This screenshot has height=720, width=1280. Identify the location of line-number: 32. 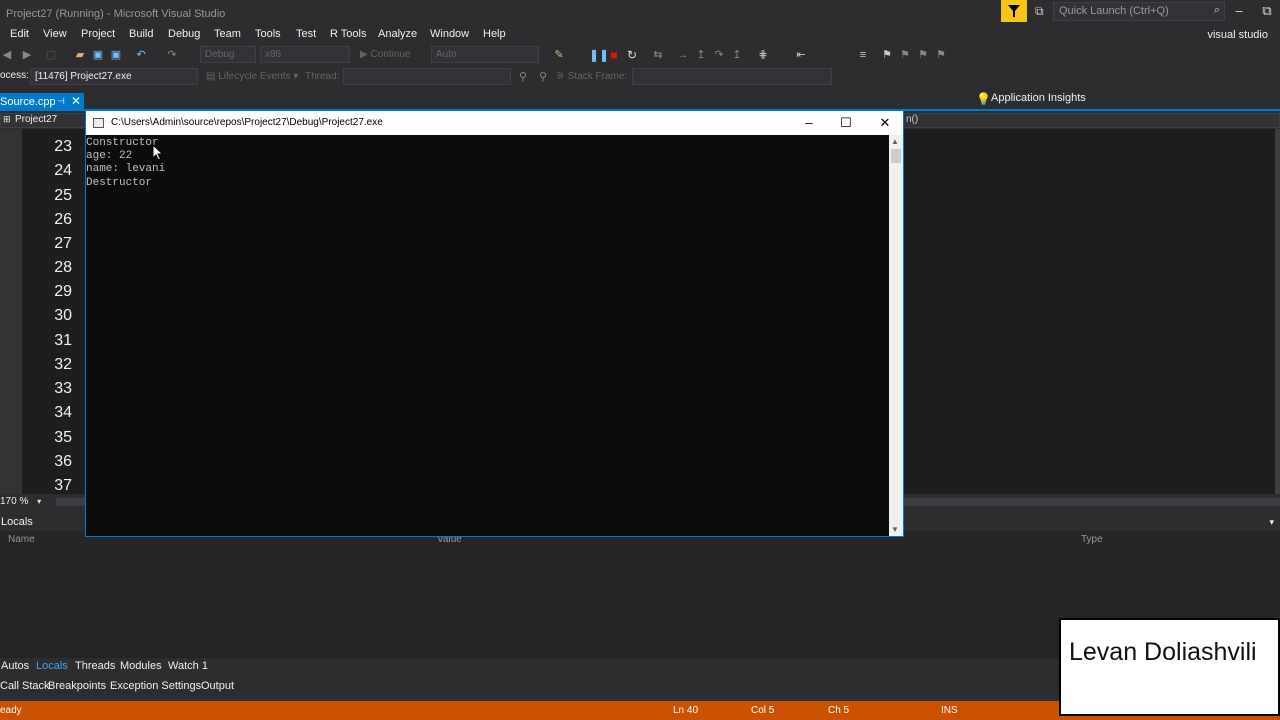
(63, 364).